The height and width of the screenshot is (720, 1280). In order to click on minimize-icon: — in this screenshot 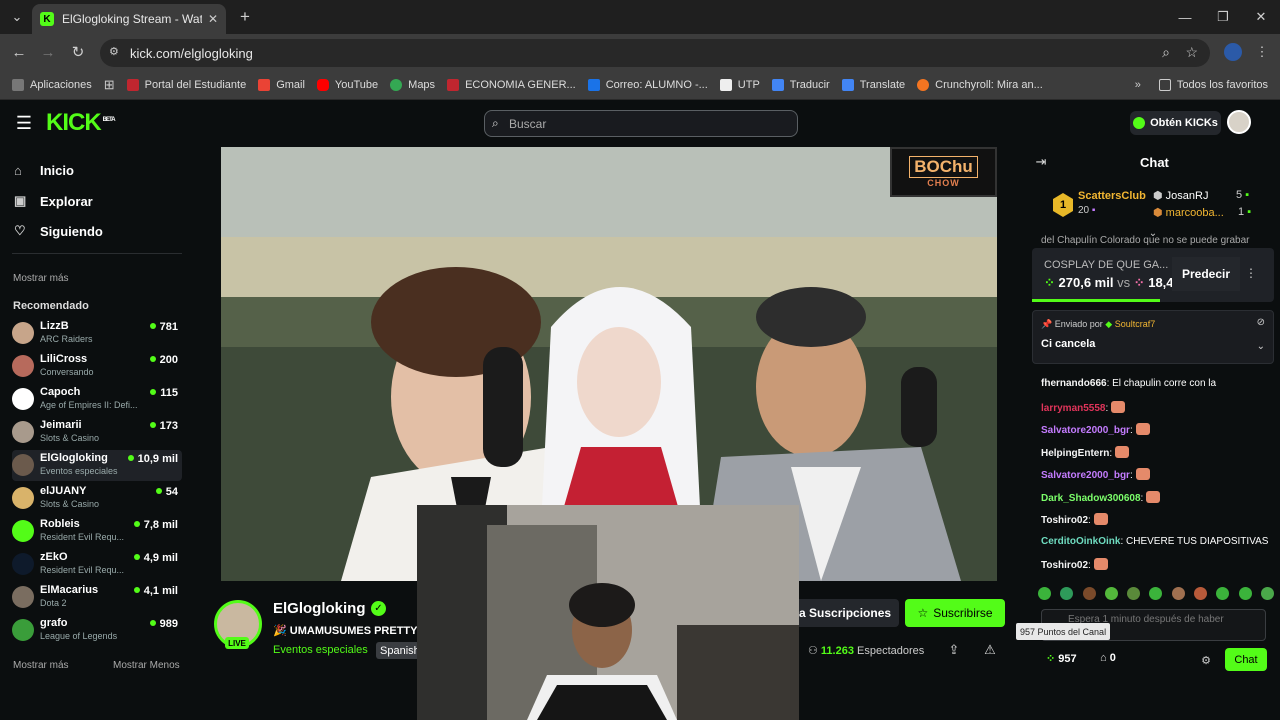, I will do `click(1185, 17)`.